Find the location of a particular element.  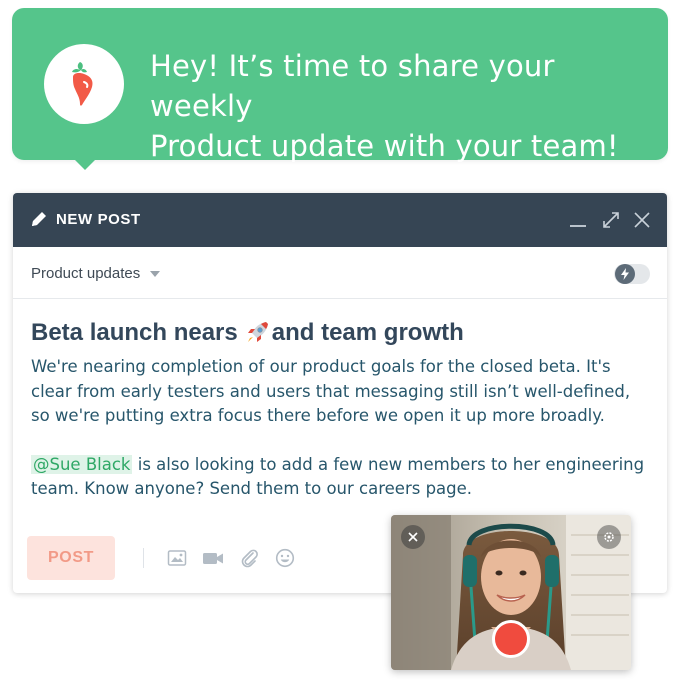

heading-text-1: Beta launch nears is located at coordinates (134, 332).